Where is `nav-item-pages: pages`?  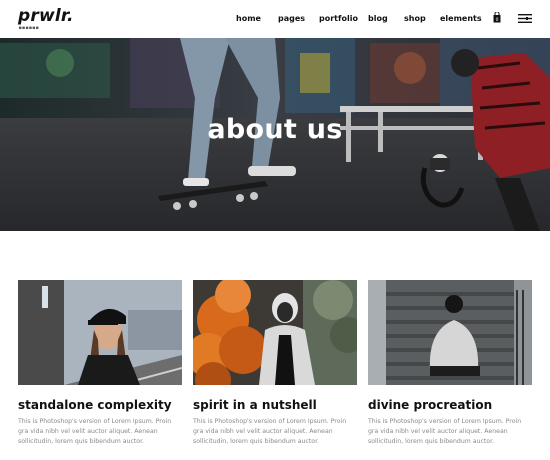
nav-item-pages: pages is located at coordinates (291, 18).